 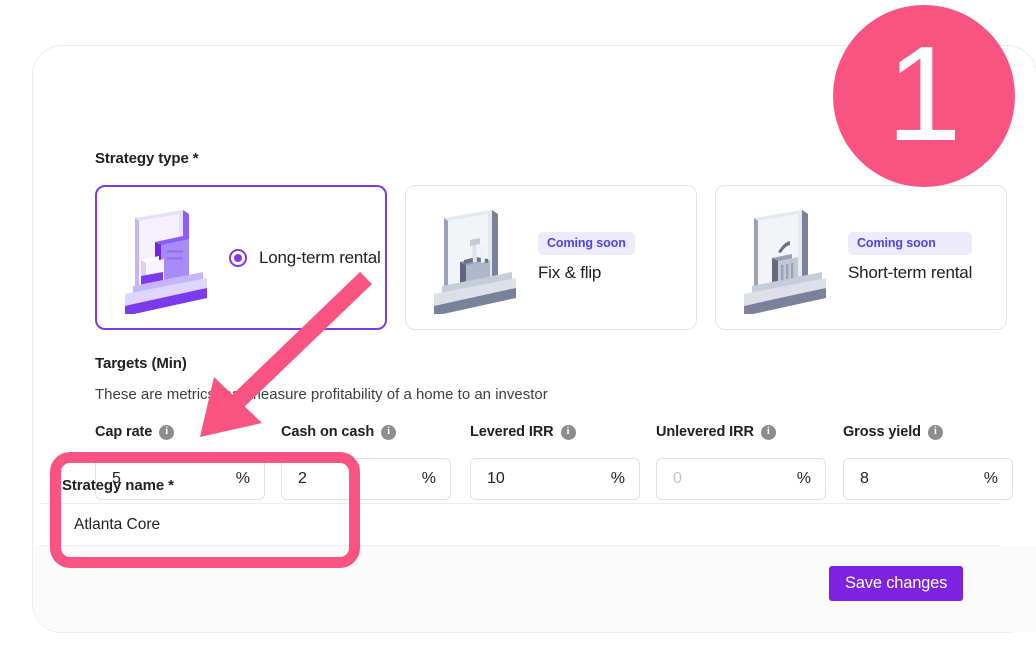 I want to click on house-suitcase-isometric-icon, so click(x=785, y=261).